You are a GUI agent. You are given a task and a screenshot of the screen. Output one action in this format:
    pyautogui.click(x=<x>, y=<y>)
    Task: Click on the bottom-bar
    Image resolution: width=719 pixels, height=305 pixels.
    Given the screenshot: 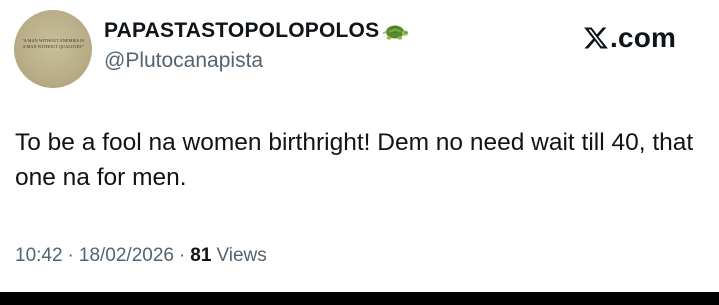 What is the action you would take?
    pyautogui.click(x=359, y=298)
    